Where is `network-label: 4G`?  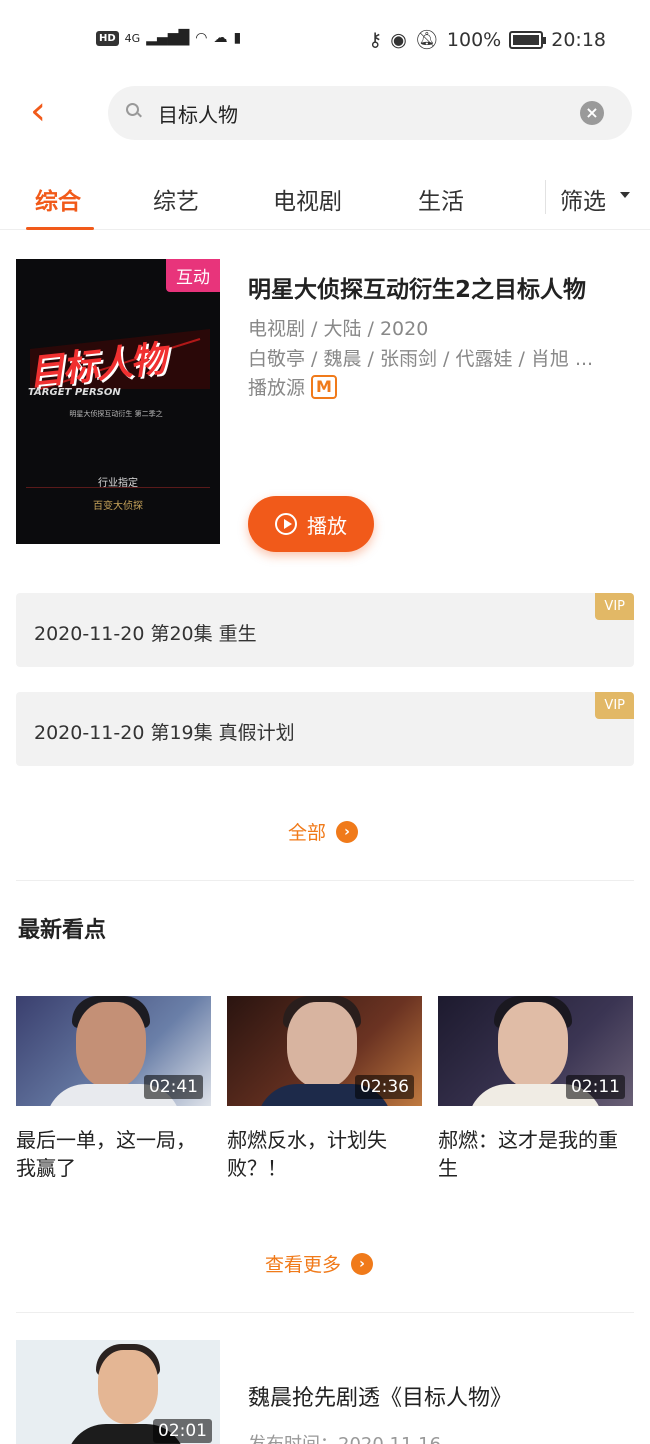
network-label: 4G is located at coordinates (132, 38).